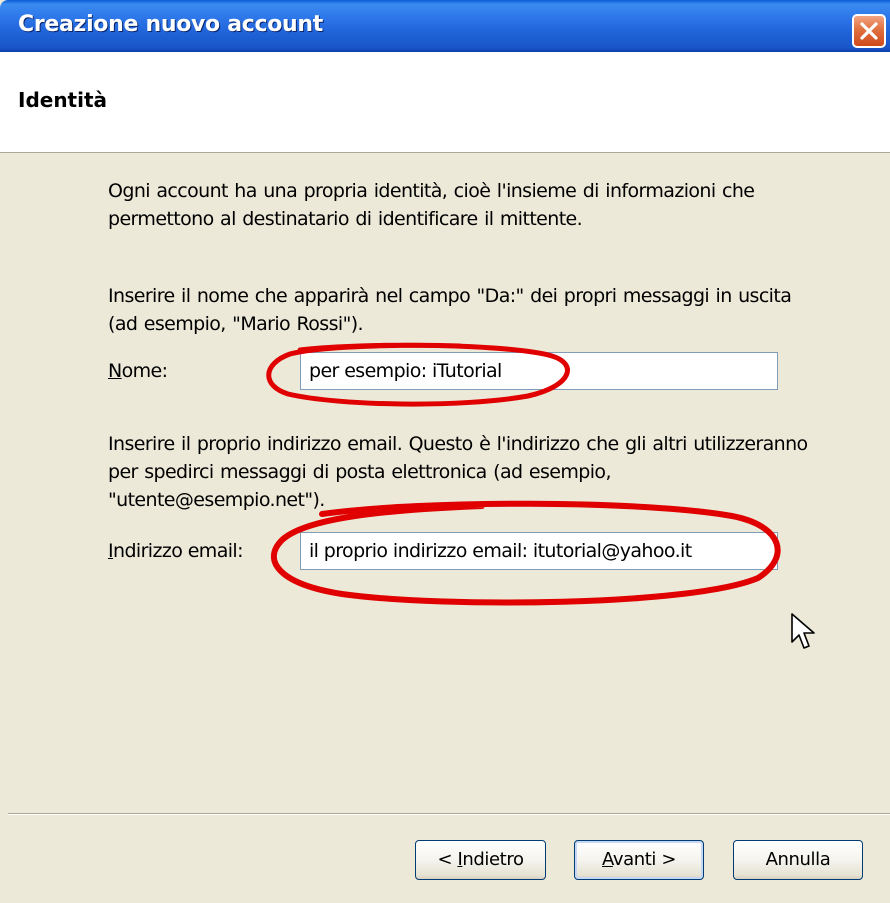 This screenshot has width=890, height=903. I want to click on next-button: Avanti >, so click(639, 860).